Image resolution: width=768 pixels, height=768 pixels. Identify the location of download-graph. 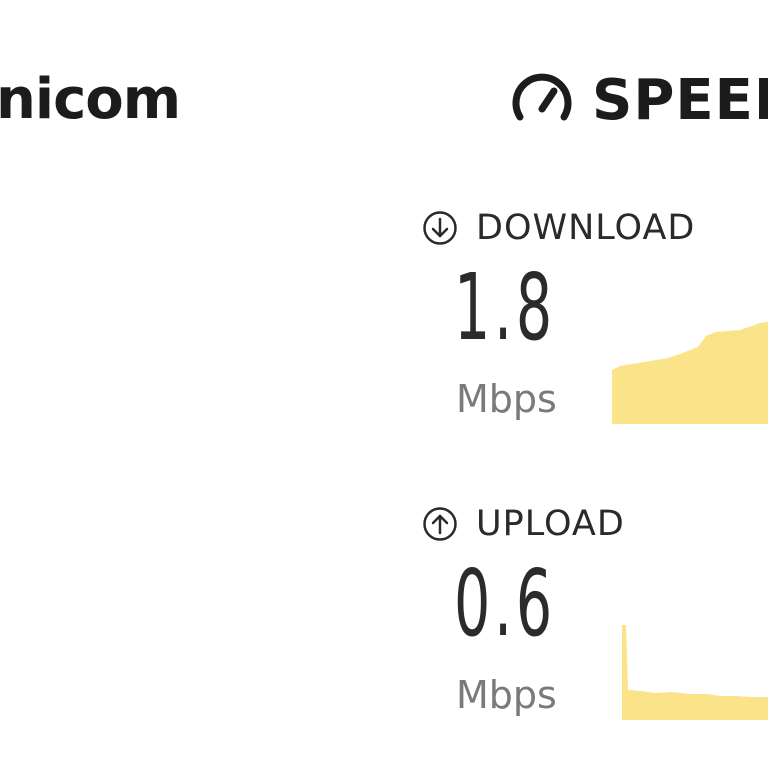
(690, 373).